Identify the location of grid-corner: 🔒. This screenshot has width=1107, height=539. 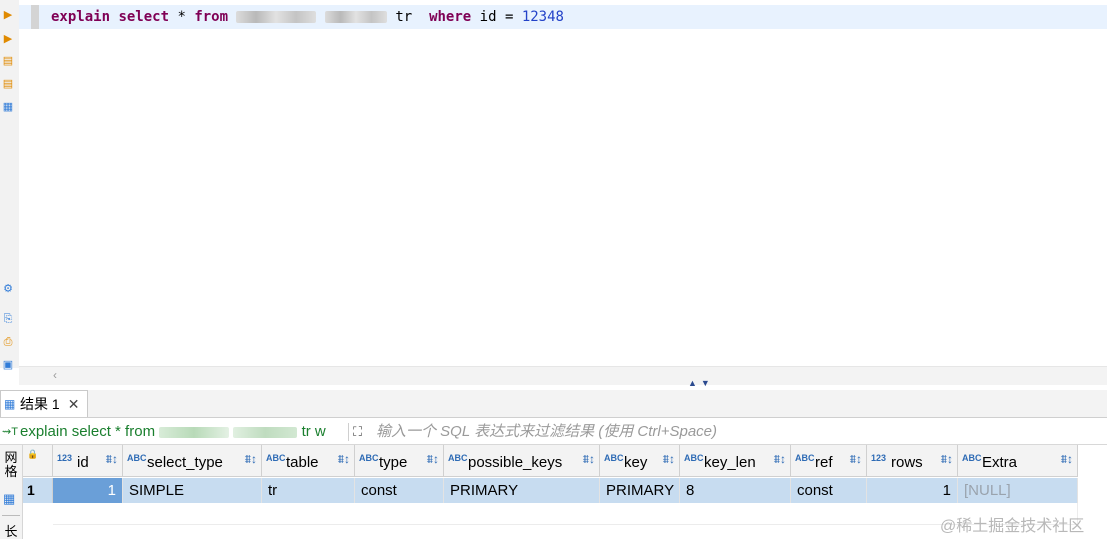
(38, 461).